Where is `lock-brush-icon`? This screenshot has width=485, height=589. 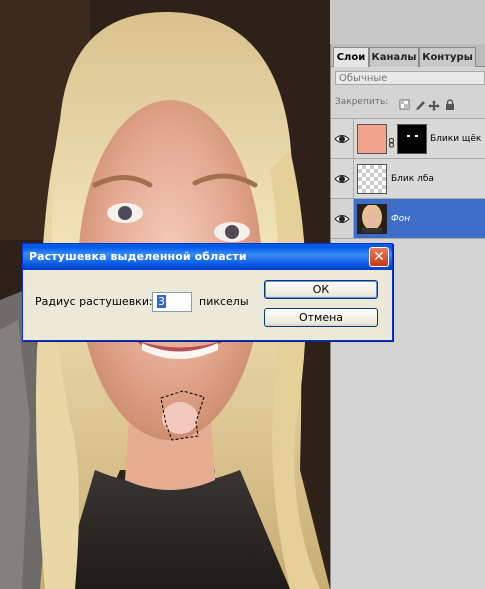 lock-brush-icon is located at coordinates (420, 105).